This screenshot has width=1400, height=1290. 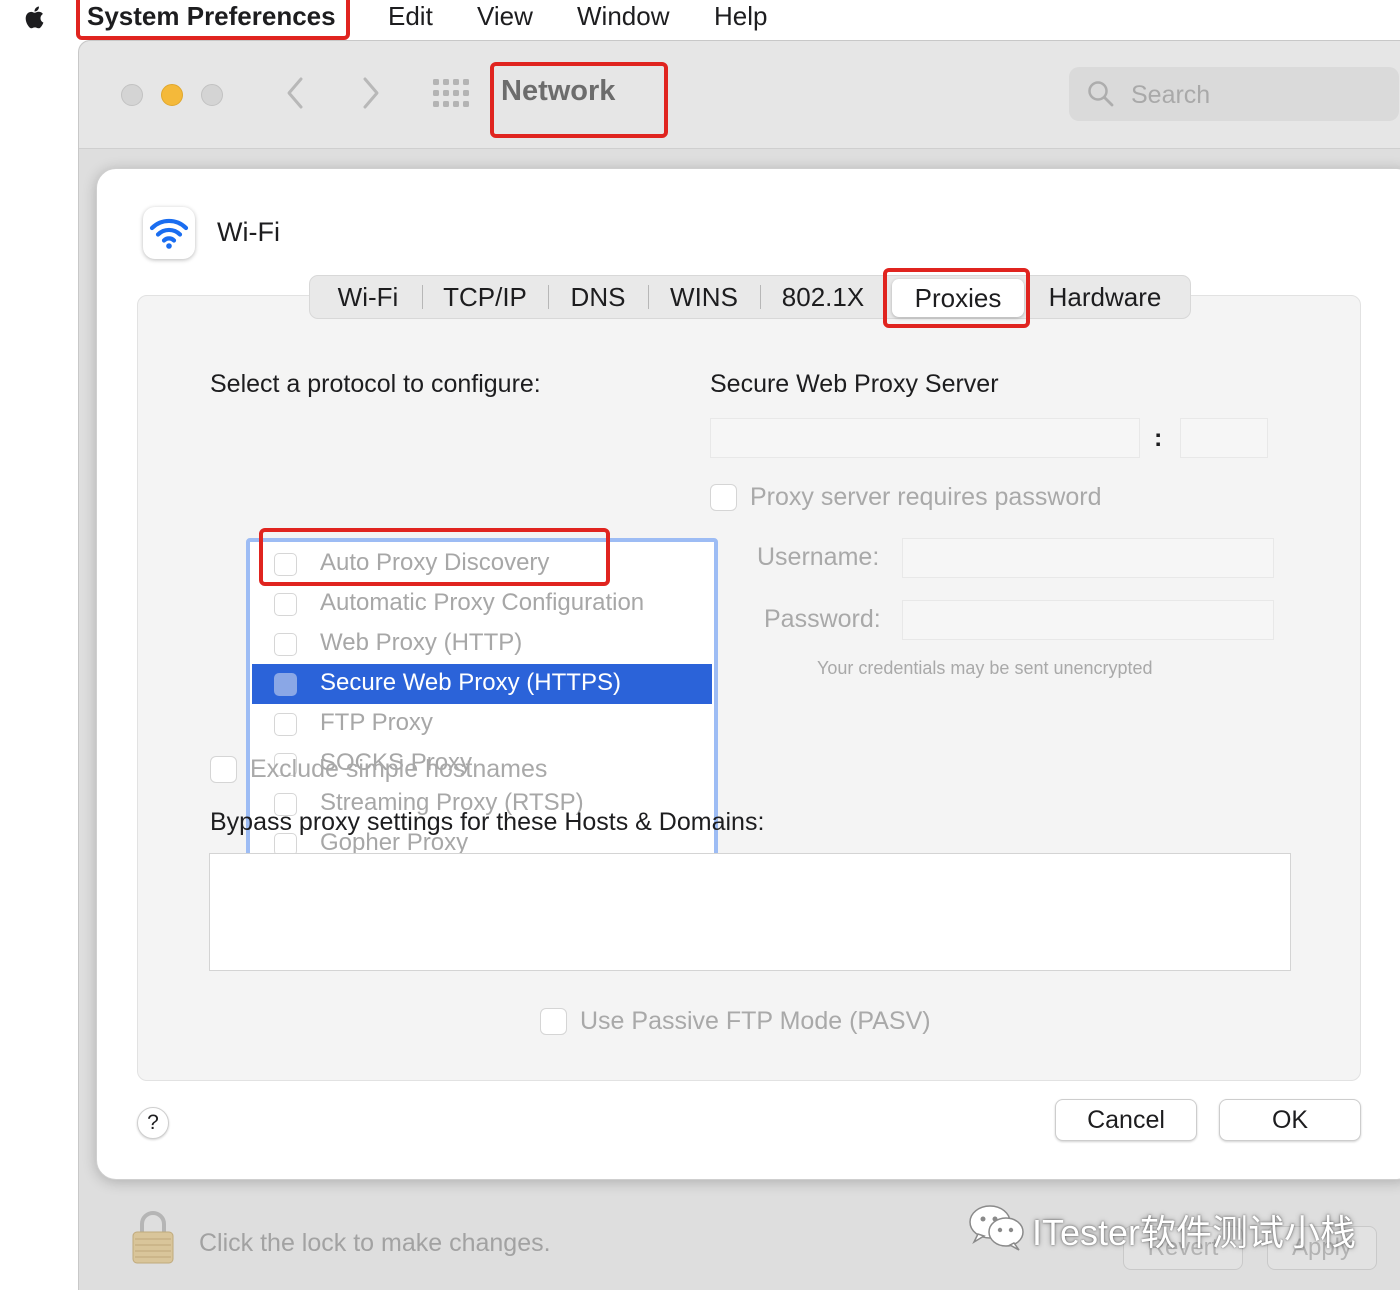 What do you see at coordinates (996, 1228) in the screenshot?
I see `chat-bubbles-icon` at bounding box center [996, 1228].